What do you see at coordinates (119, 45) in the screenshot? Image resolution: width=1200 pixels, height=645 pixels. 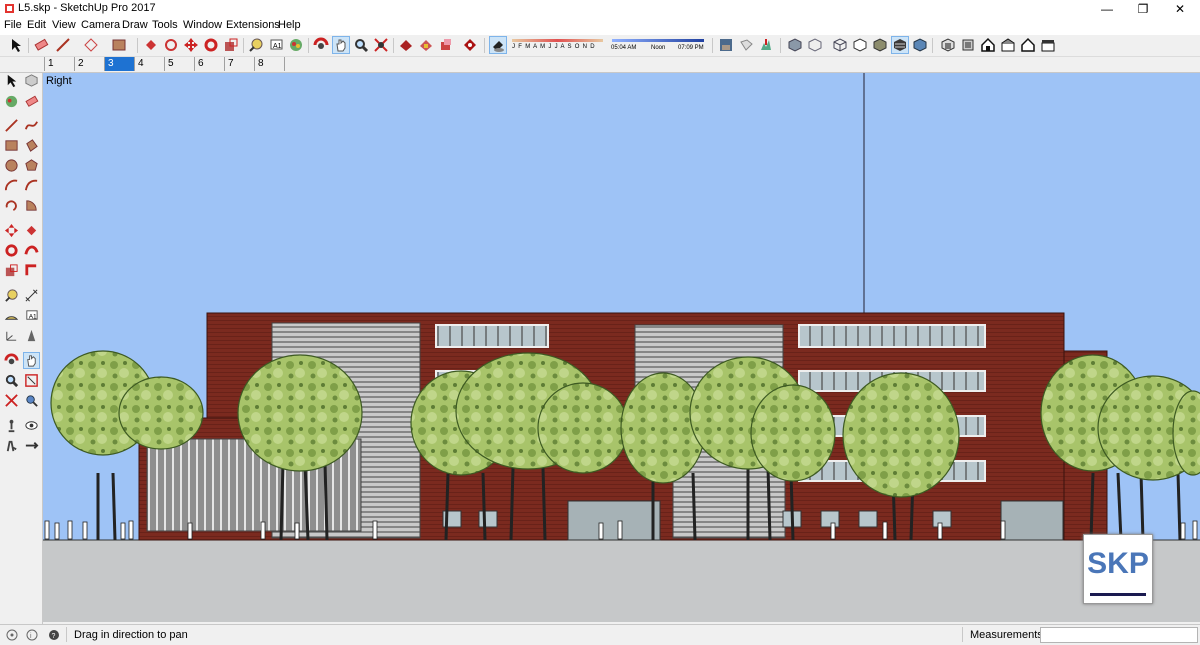 I see `rectangle-icon` at bounding box center [119, 45].